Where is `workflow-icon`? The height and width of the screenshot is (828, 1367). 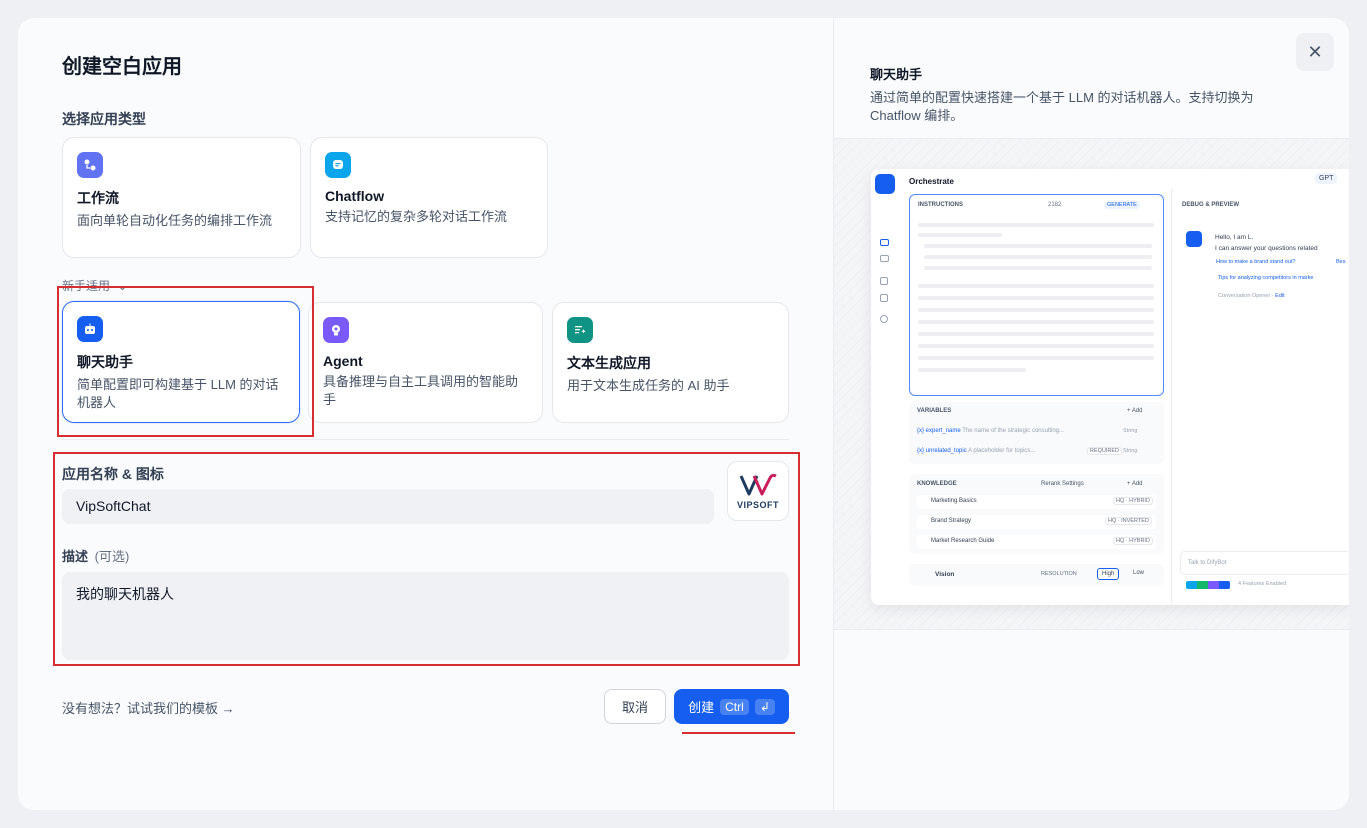
workflow-icon is located at coordinates (90, 165).